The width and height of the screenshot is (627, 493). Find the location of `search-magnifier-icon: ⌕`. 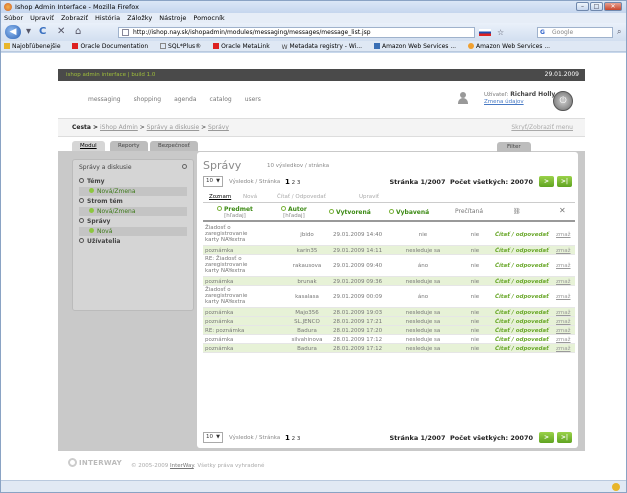

search-magnifier-icon: ⌕ is located at coordinates (619, 32).